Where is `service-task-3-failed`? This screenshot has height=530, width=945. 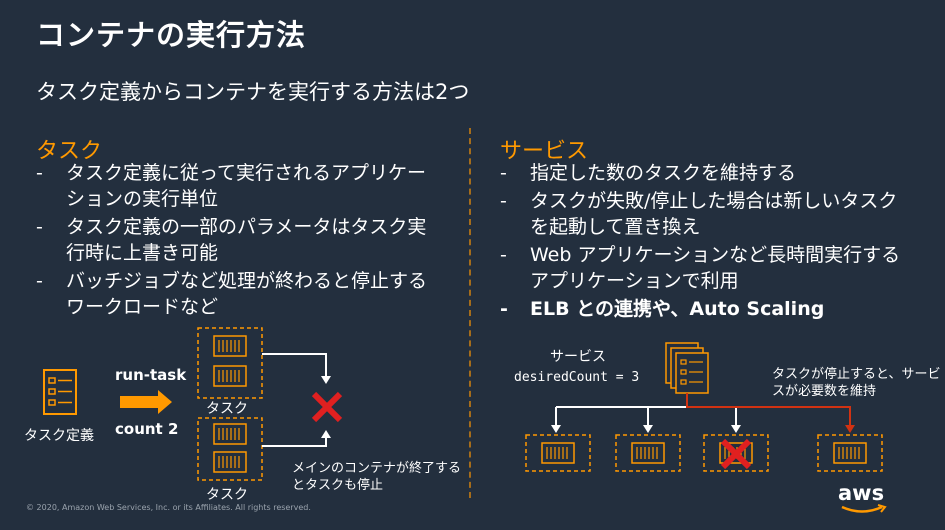 service-task-3-failed is located at coordinates (736, 453).